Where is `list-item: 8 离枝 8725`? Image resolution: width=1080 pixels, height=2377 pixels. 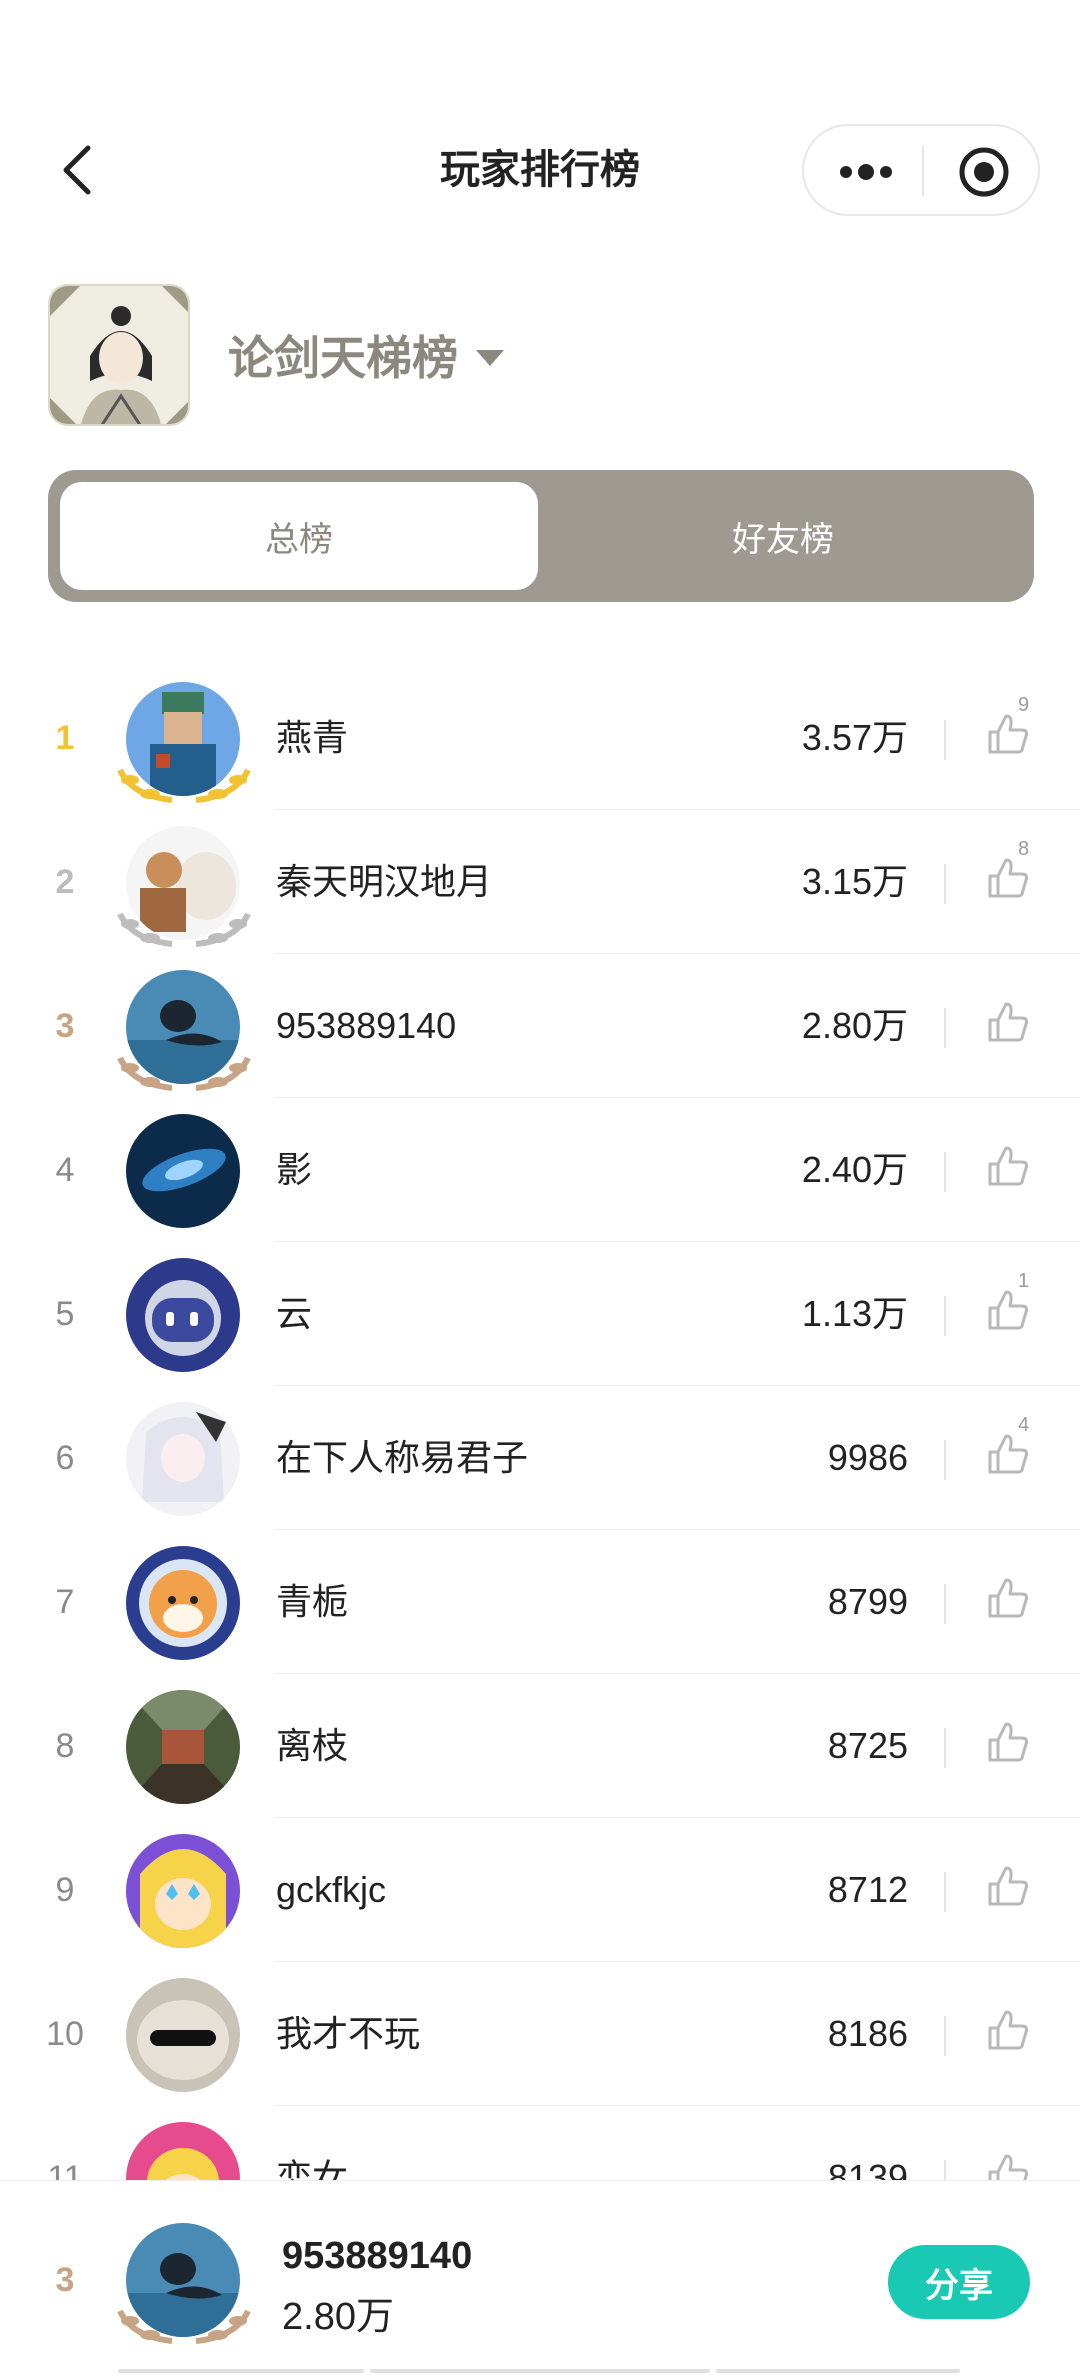 list-item: 8 离枝 8725 is located at coordinates (540, 1746).